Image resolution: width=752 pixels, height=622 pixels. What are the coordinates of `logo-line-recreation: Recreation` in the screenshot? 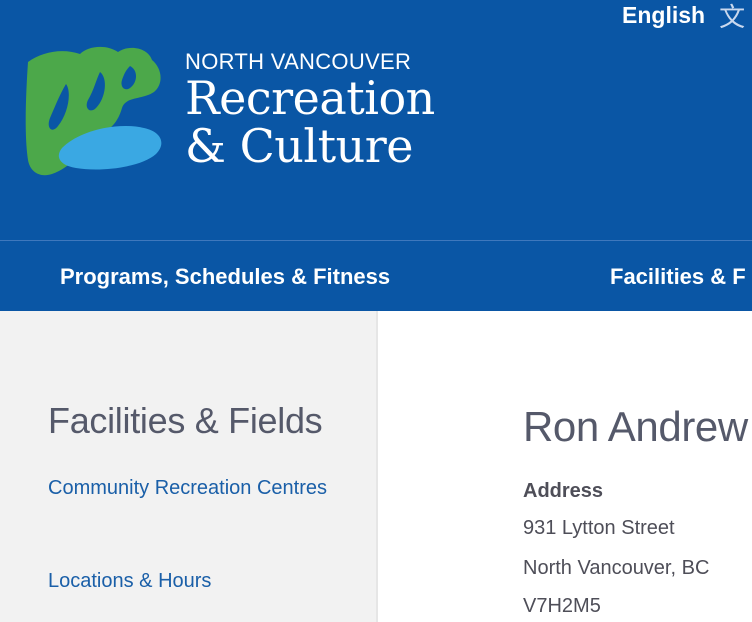 It's located at (310, 98).